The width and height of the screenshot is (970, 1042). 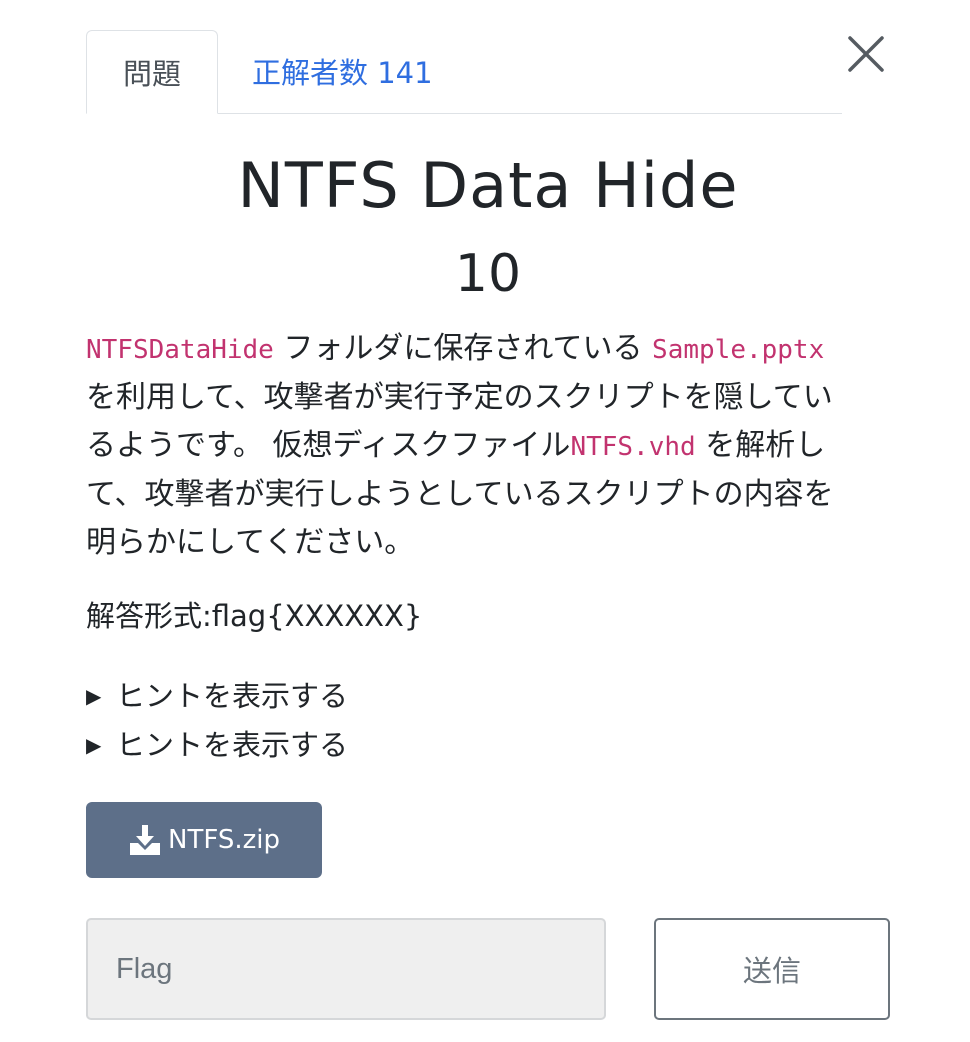 I want to click on tab-problem: 問題, so click(x=152, y=72).